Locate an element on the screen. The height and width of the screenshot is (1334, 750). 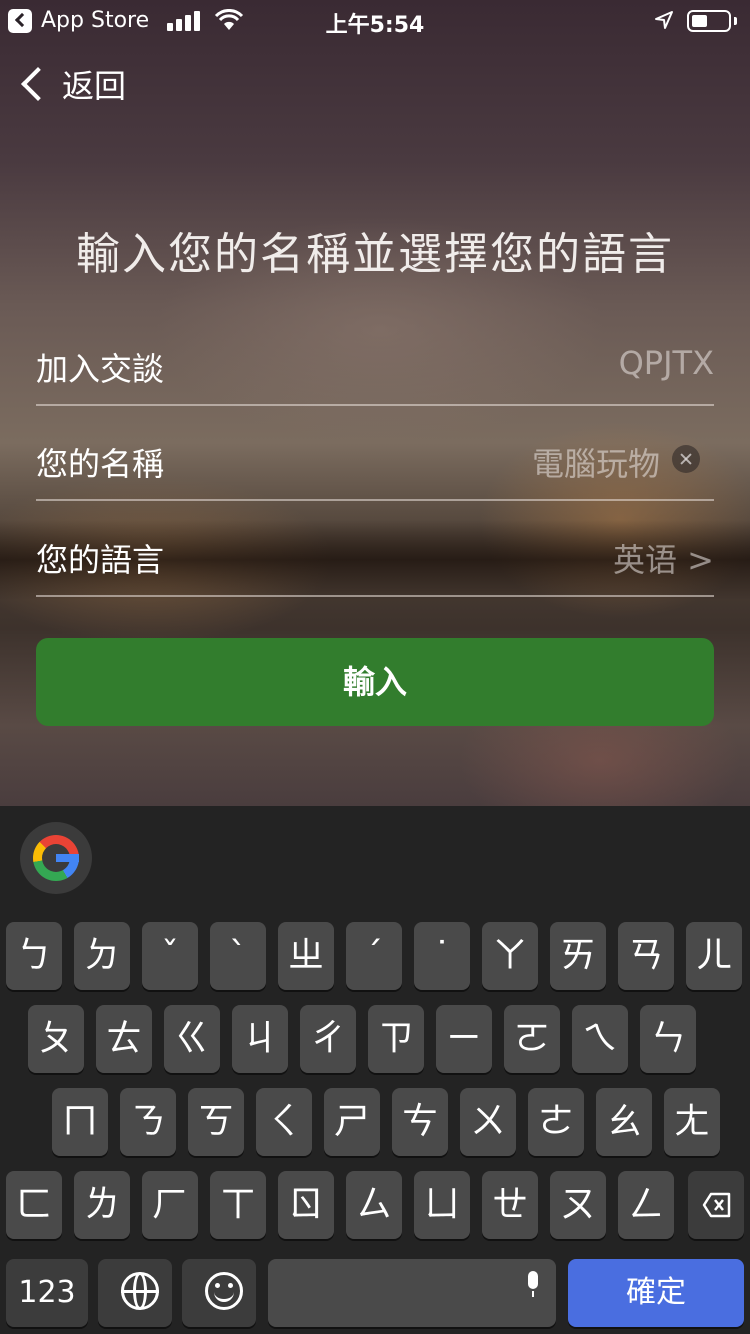
enter-button: 輸入 is located at coordinates (375, 682).